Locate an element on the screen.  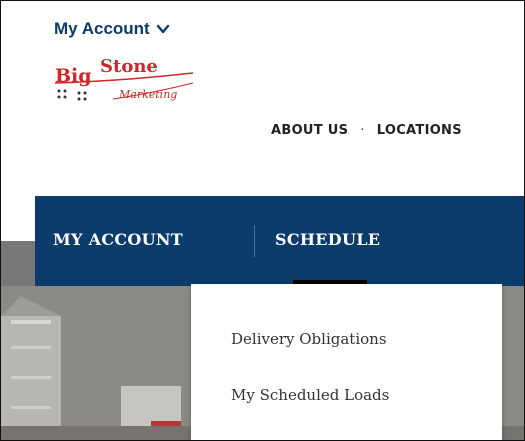
logo-word-big: Big is located at coordinates (73, 76).